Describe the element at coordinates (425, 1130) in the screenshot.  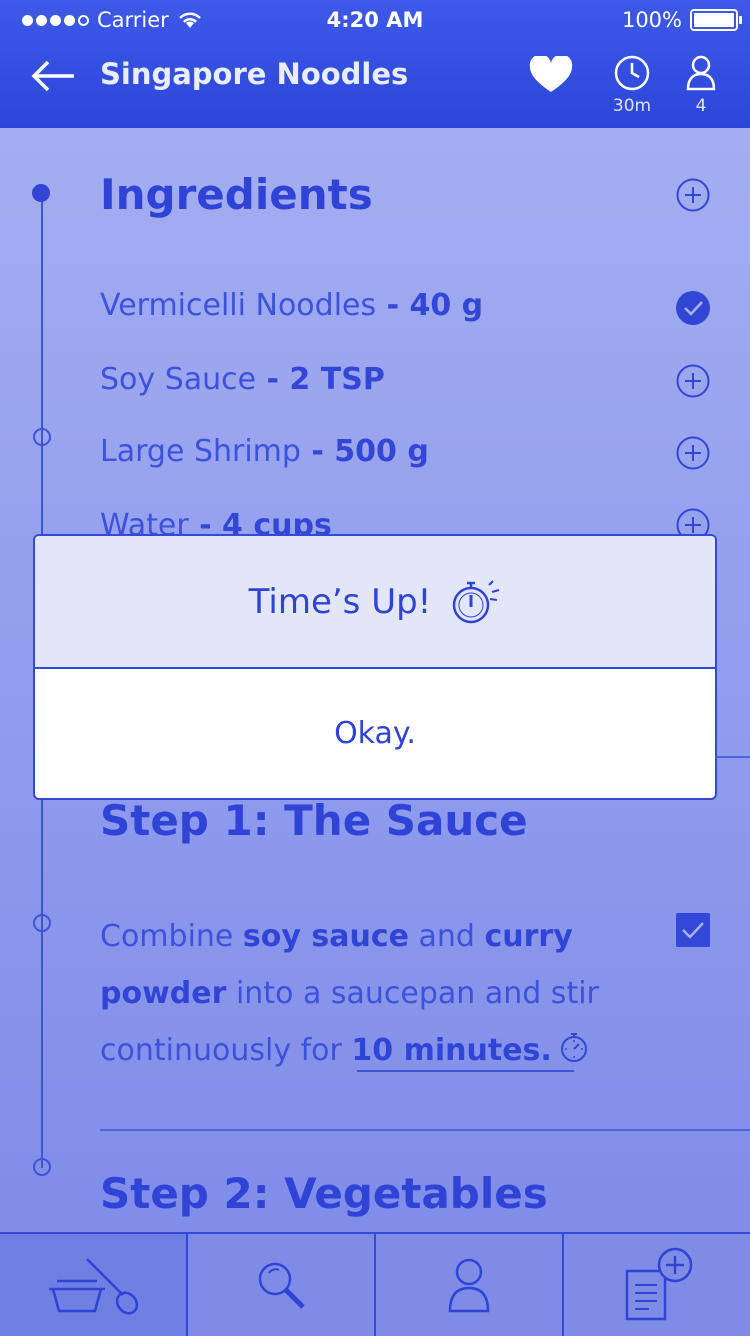
I see `section-divider` at that location.